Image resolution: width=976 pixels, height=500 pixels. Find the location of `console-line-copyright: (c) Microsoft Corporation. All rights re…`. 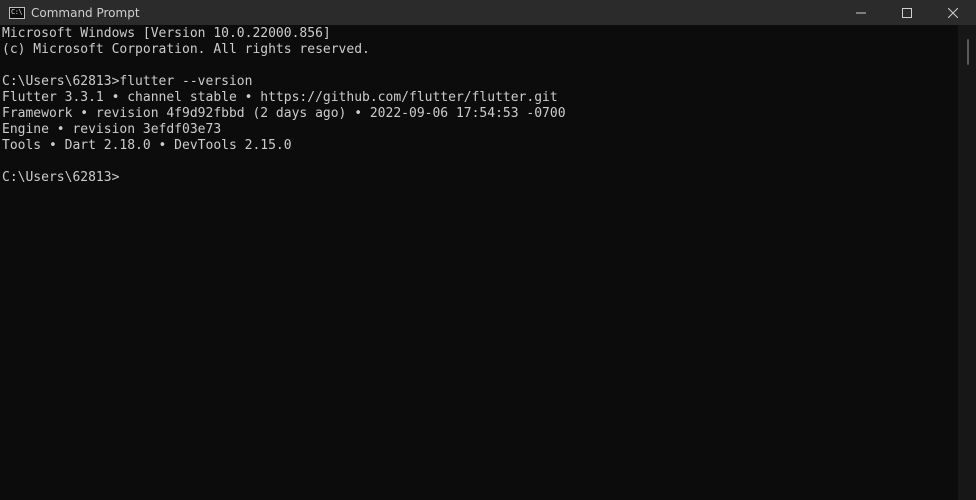

console-line-copyright: (c) Microsoft Corporation. All rights re… is located at coordinates (186, 49).